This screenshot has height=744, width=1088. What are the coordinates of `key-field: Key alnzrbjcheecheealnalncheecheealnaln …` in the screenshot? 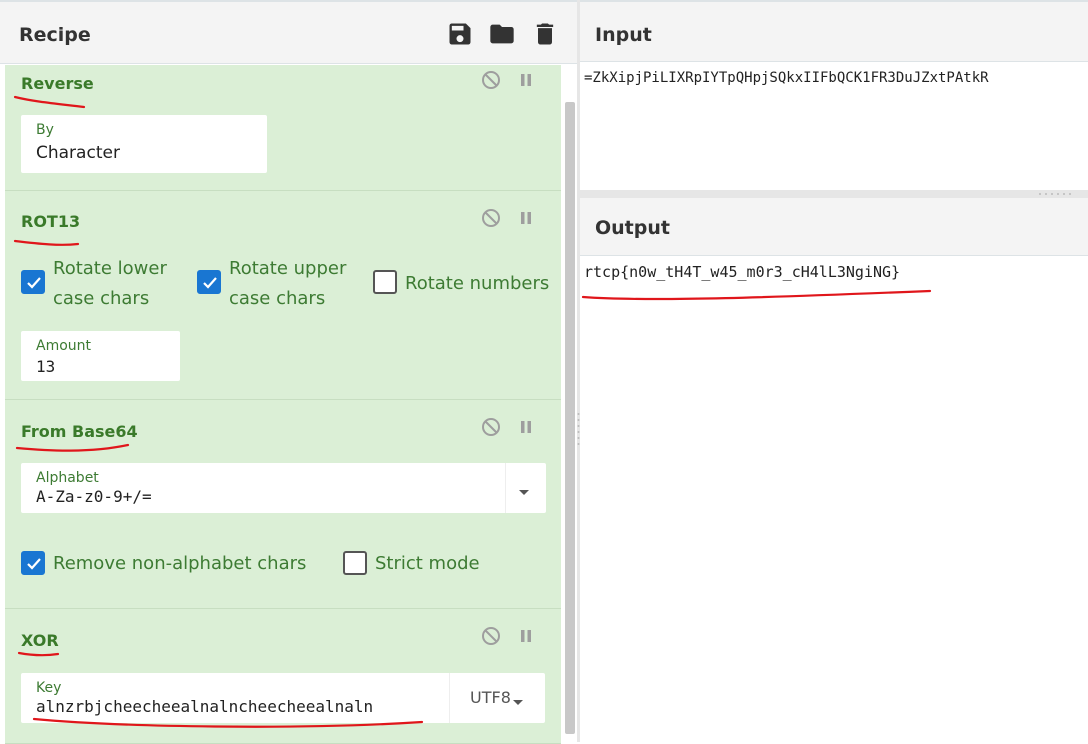 It's located at (283, 698).